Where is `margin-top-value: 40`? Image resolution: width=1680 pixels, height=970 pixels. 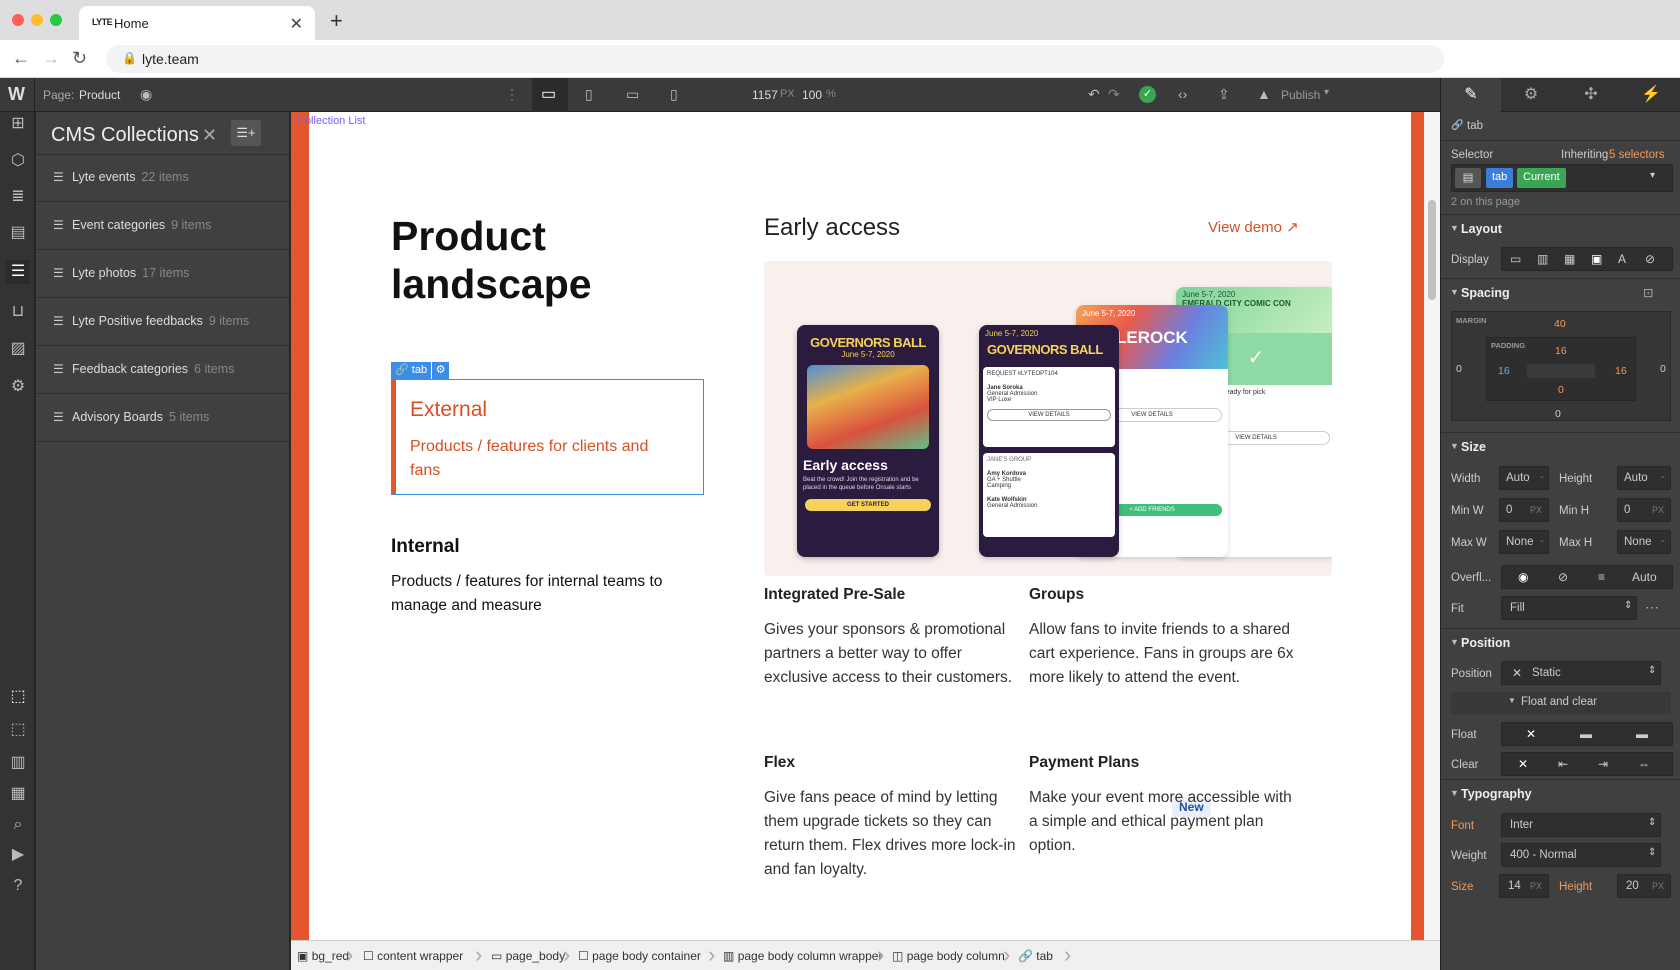
margin-top-value: 40 is located at coordinates (1560, 324).